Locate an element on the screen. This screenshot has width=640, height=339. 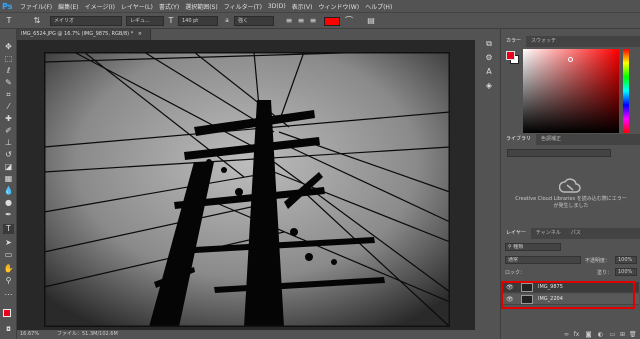
shape-tool-icon: ▭ is located at coordinates (8, 255).